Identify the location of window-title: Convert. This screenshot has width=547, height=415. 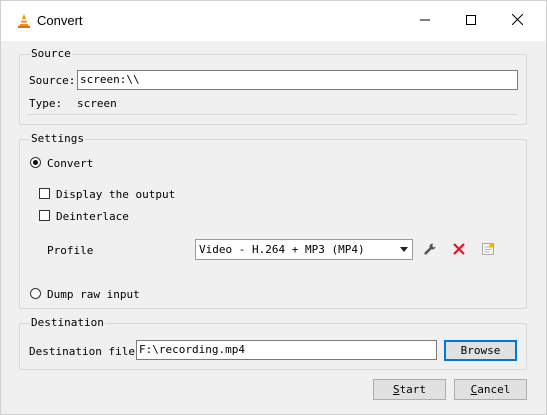
(60, 20).